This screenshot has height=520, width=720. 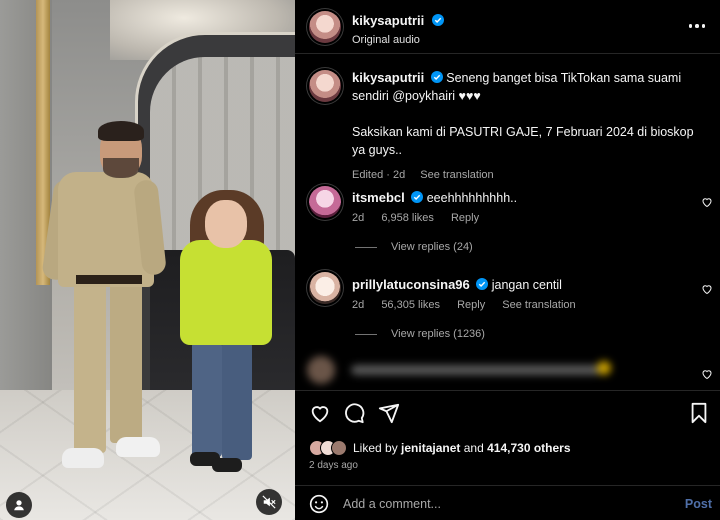 I want to click on man-figure-hair, so click(x=121, y=131).